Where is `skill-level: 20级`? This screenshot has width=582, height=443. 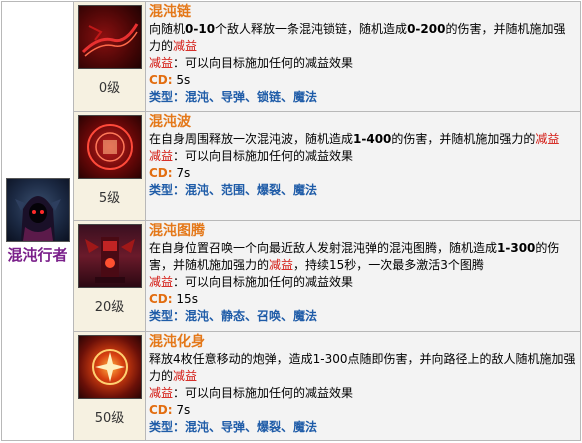
skill-level: 20级 is located at coordinates (109, 308).